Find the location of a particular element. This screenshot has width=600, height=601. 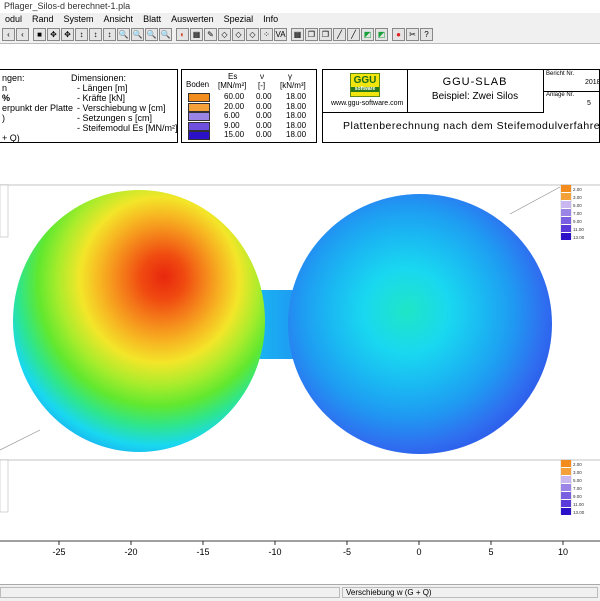

toolbar-chevron-left-icon-1: ‹ is located at coordinates (22, 34).